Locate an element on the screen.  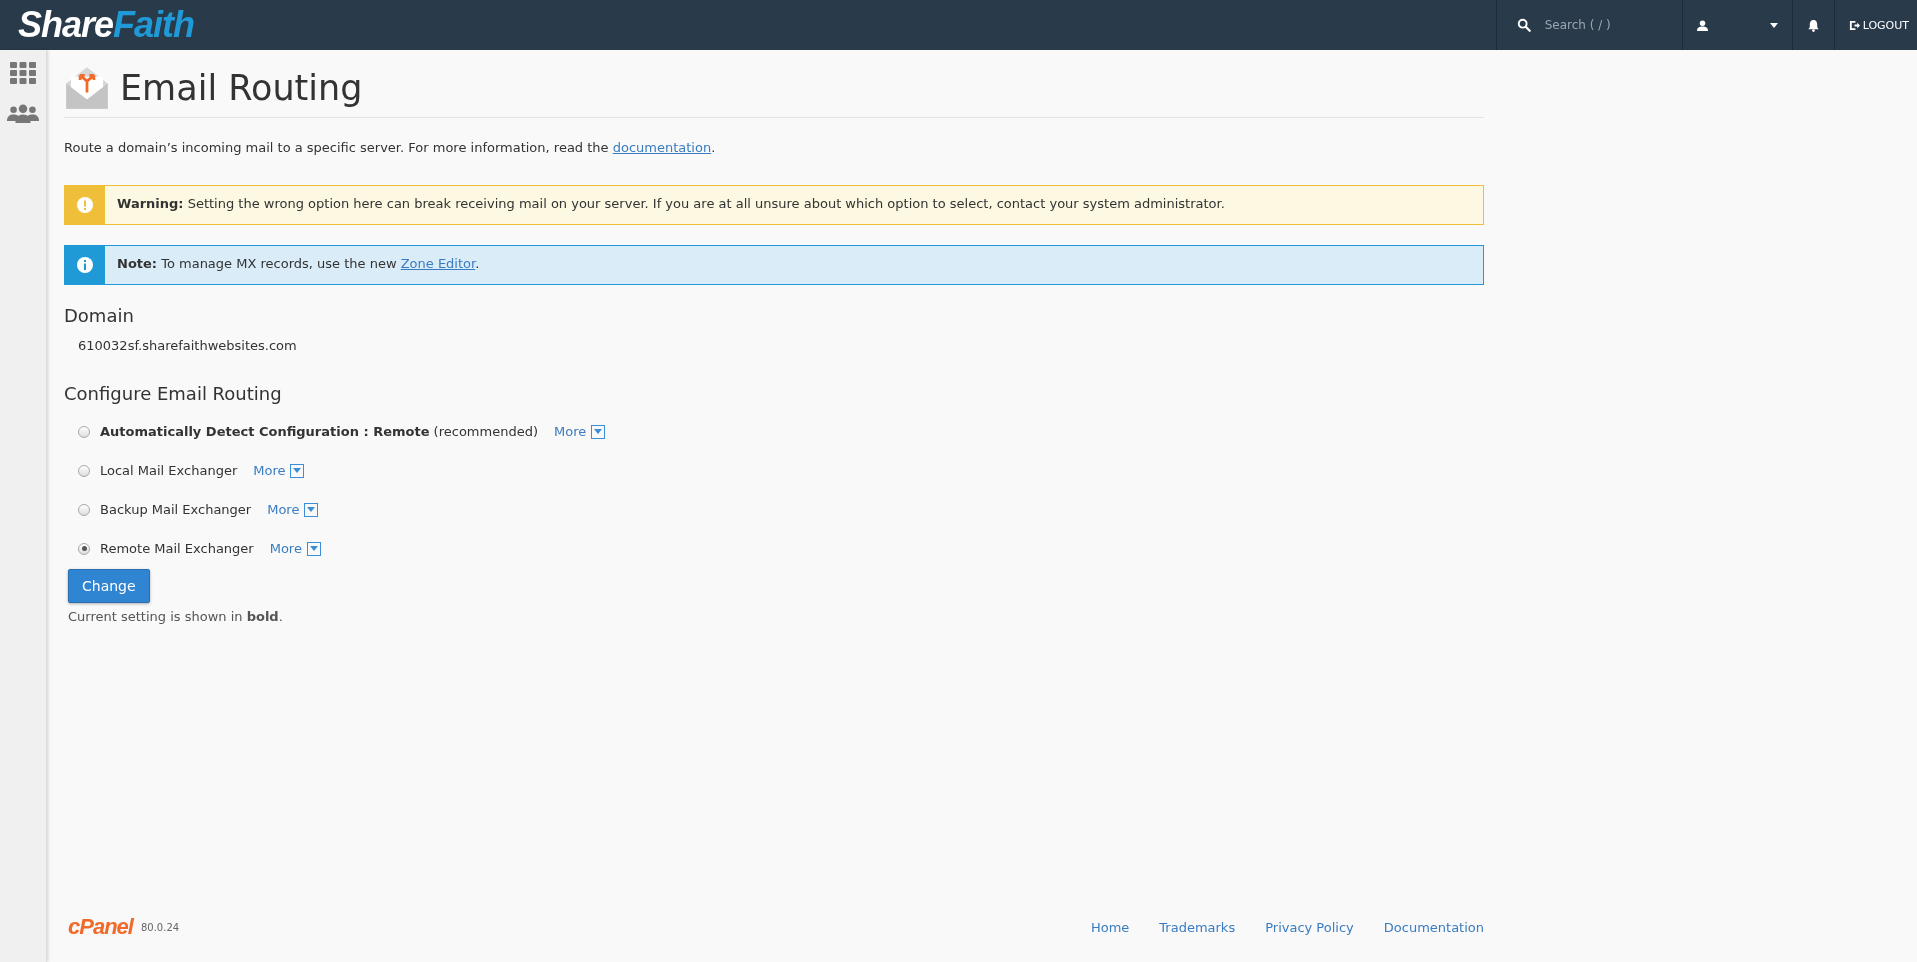
bell-icon is located at coordinates (1813, 25).